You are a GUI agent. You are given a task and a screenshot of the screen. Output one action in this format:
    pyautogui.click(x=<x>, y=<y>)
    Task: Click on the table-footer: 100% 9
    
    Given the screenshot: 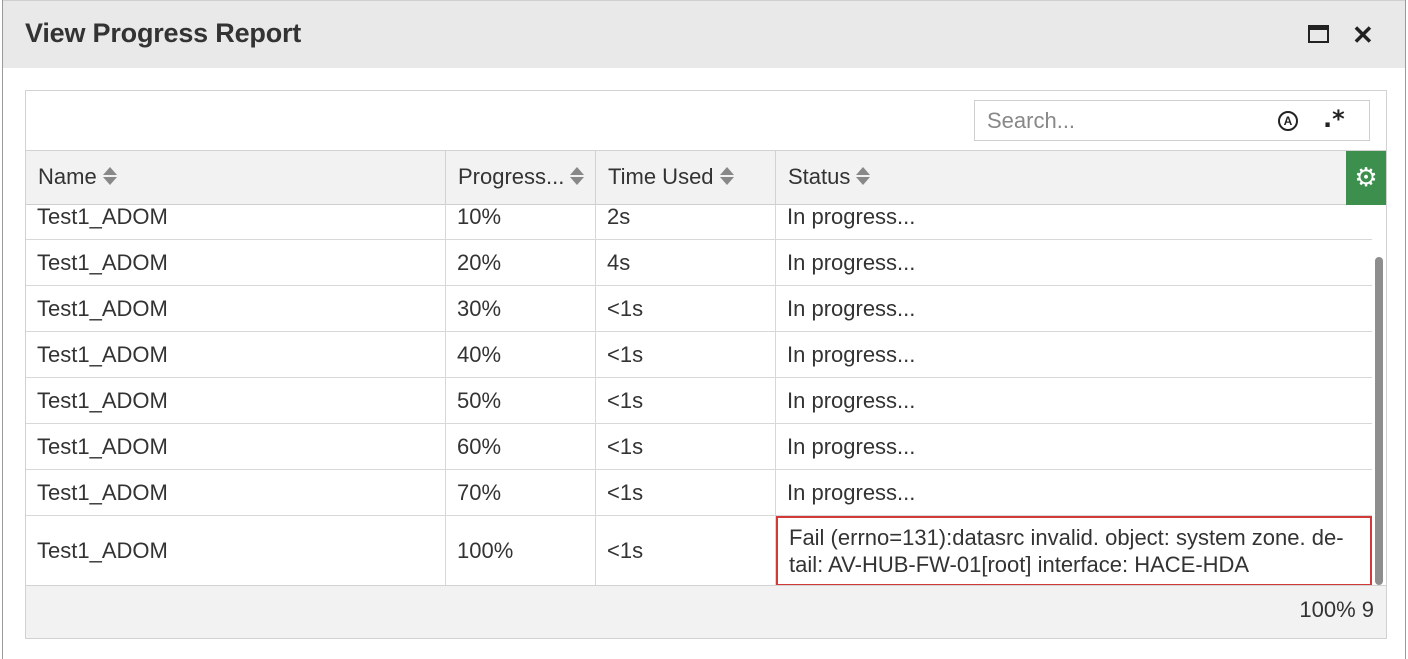 What is the action you would take?
    pyautogui.click(x=706, y=611)
    